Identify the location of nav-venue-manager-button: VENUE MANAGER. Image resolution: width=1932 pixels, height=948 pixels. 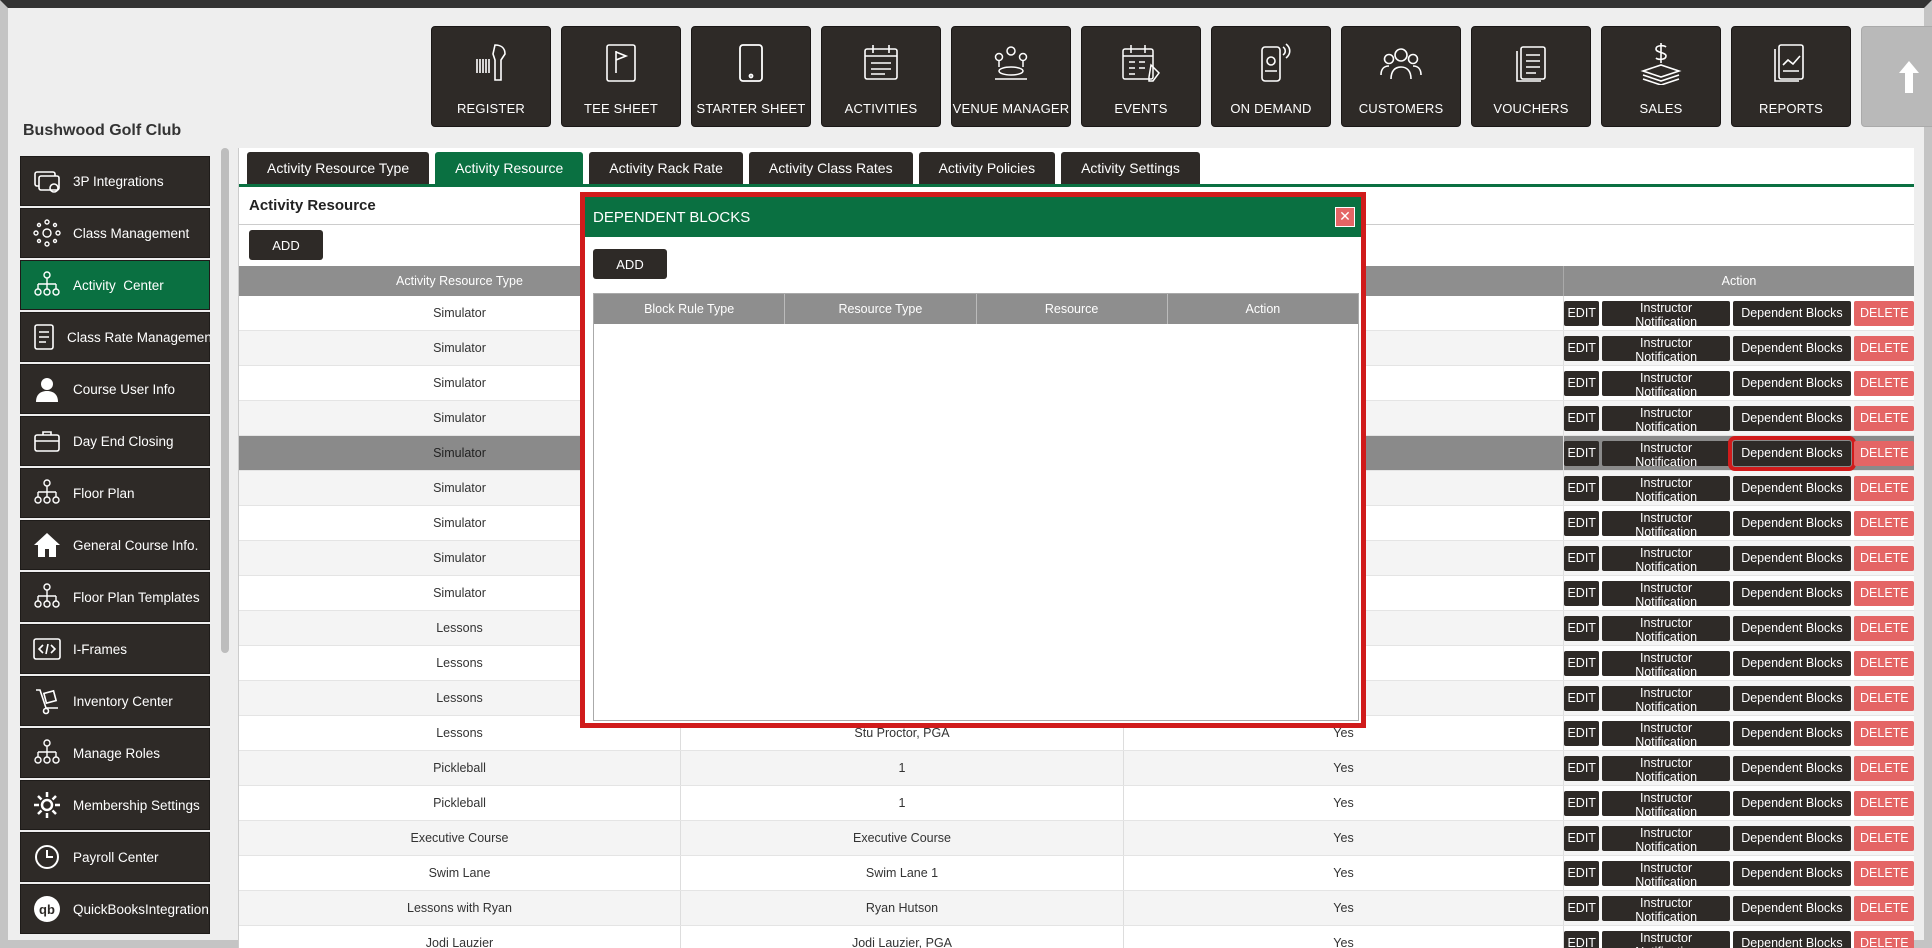
(1011, 76).